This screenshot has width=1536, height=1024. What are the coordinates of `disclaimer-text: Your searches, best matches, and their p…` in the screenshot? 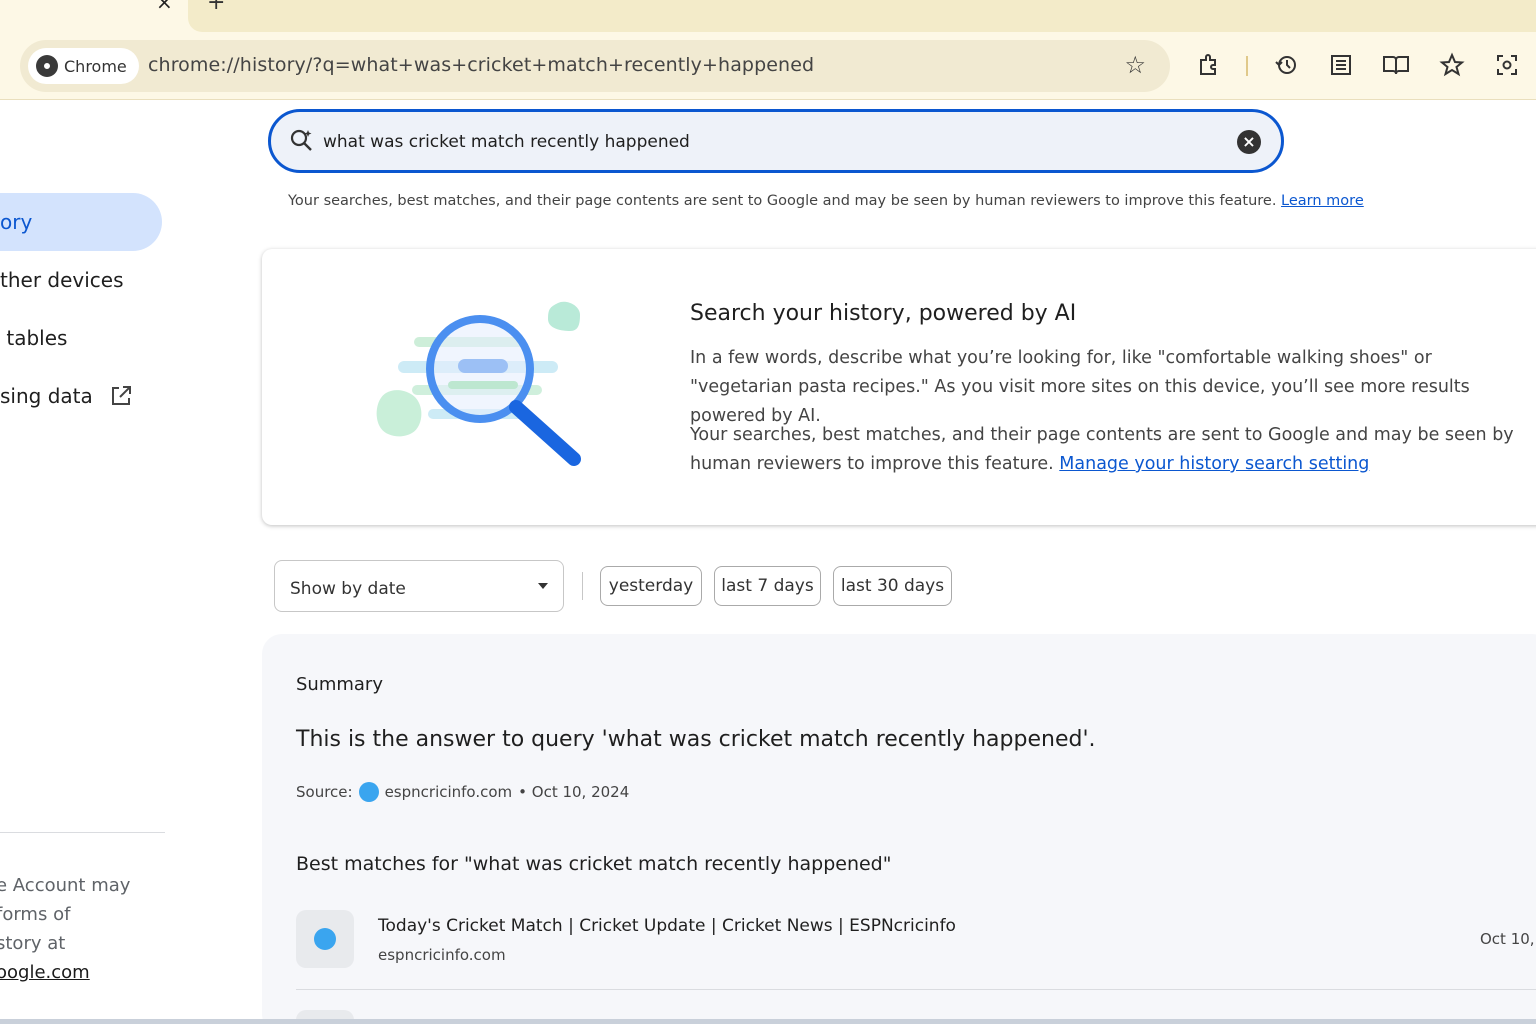 It's located at (785, 201).